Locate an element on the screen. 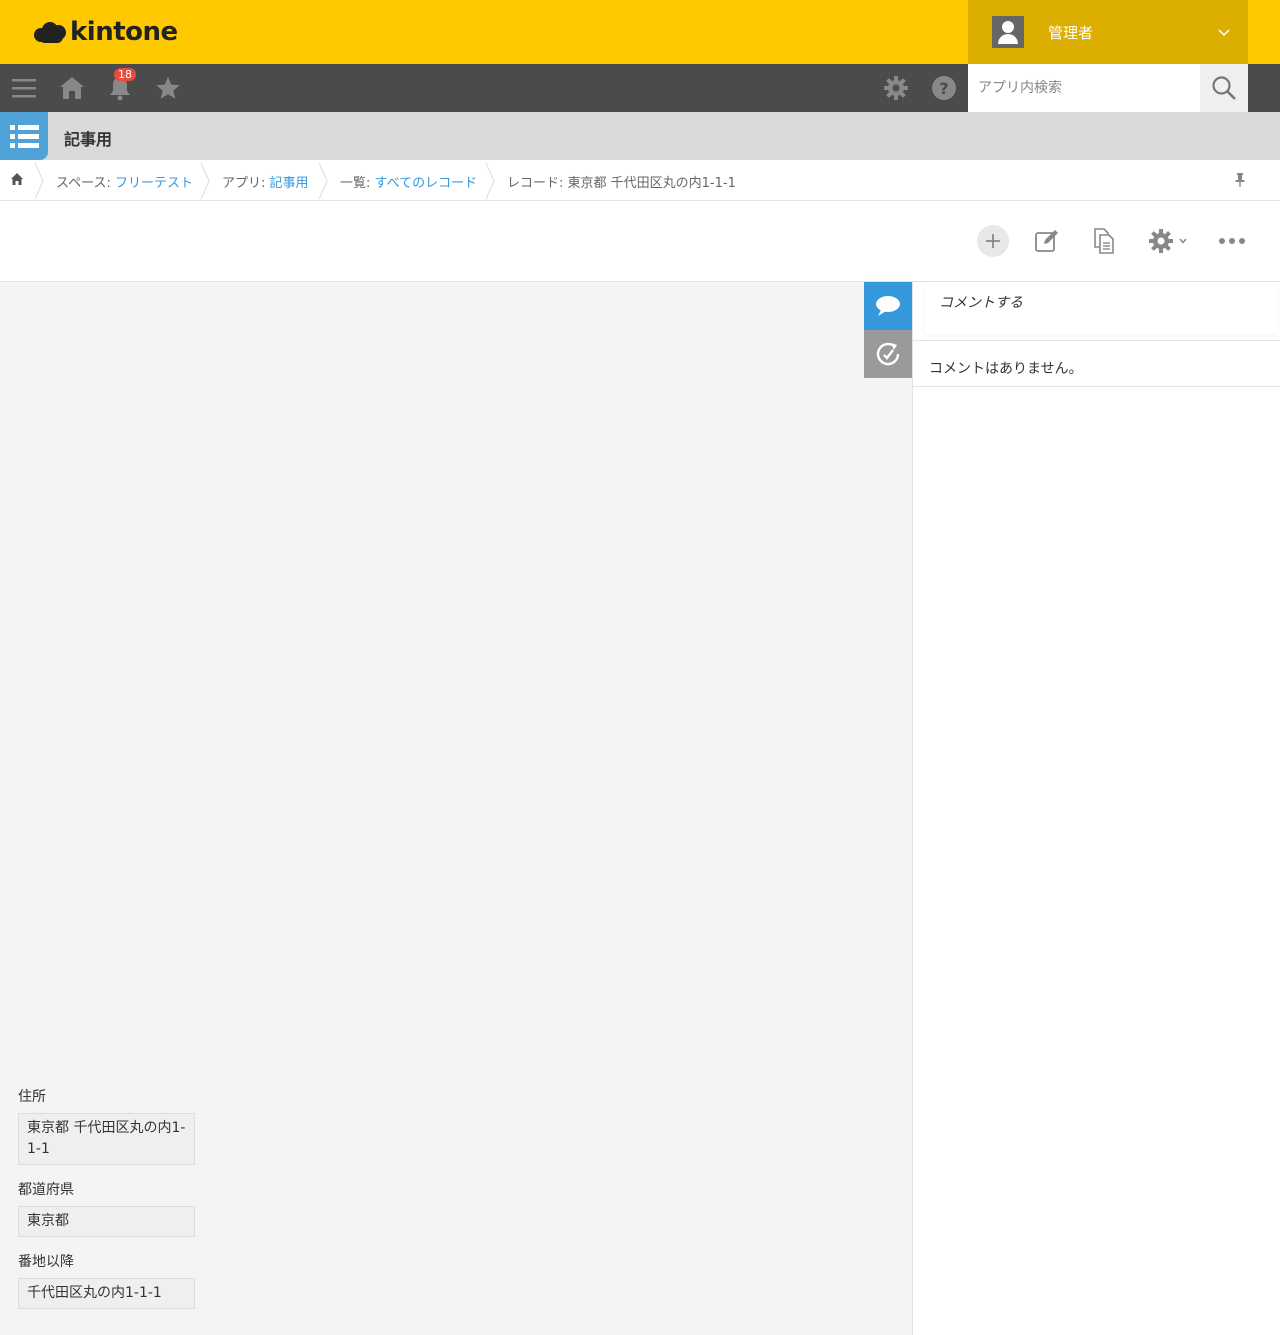 The width and height of the screenshot is (1280, 1335). field-value: 千代田区丸の内1-1-1 is located at coordinates (106, 1293).